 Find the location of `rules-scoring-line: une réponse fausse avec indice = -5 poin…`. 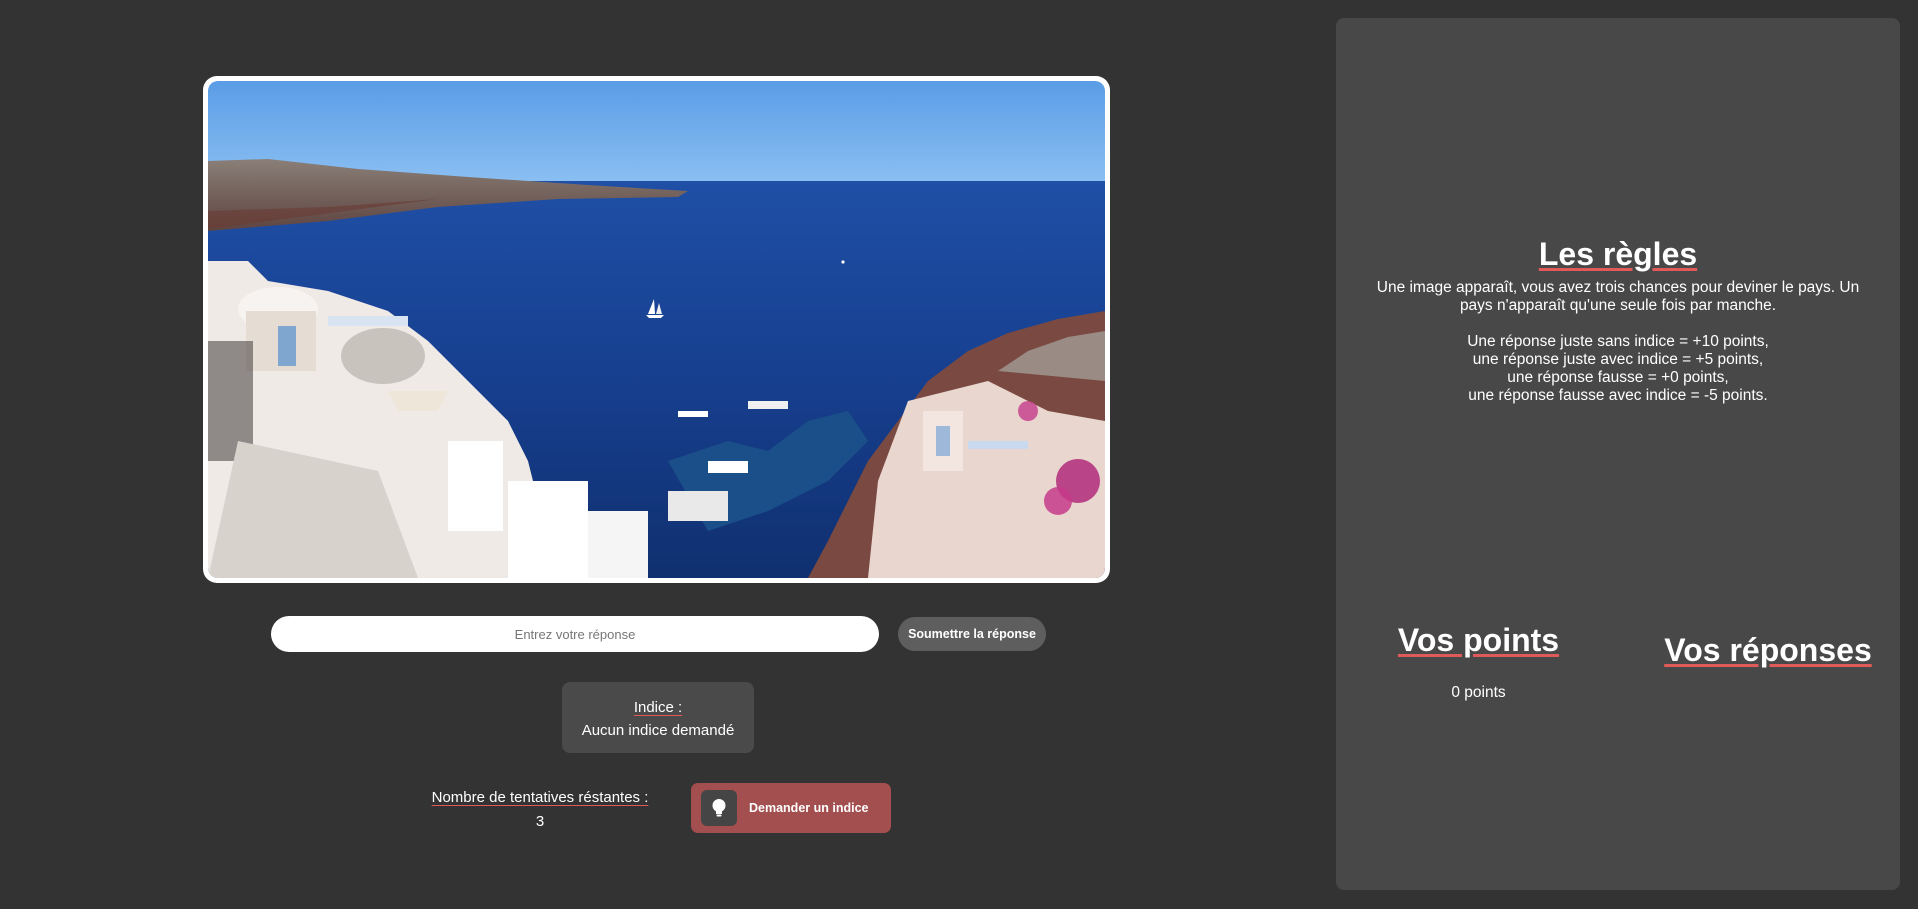

rules-scoring-line: une réponse fausse avec indice = -5 poin… is located at coordinates (1618, 395).